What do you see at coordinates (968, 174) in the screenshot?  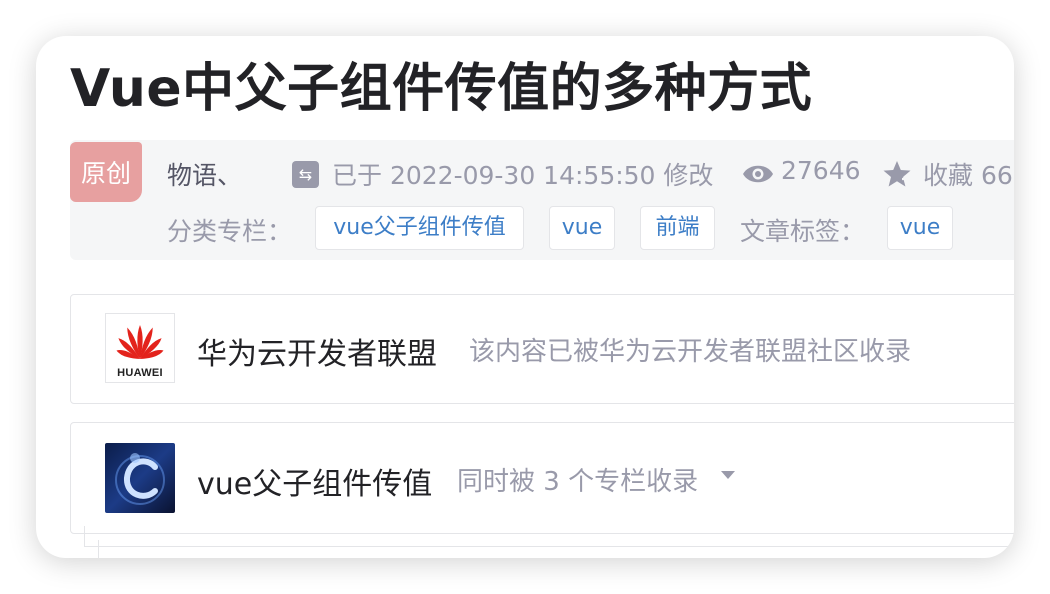 I see `favorite-button: 收藏 66` at bounding box center [968, 174].